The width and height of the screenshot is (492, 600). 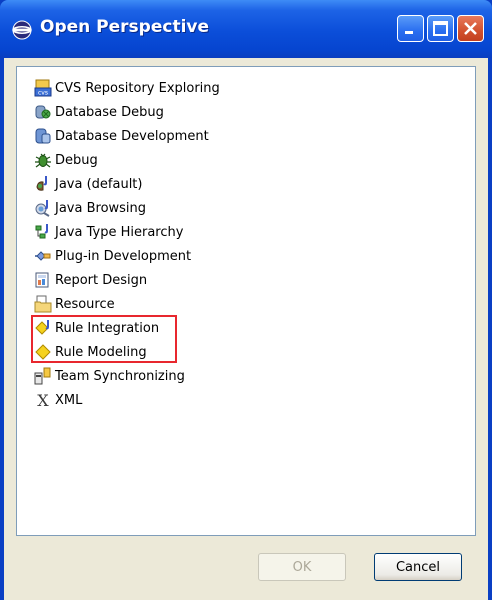 I want to click on list-item-java-default: Java (default), so click(x=88, y=184).